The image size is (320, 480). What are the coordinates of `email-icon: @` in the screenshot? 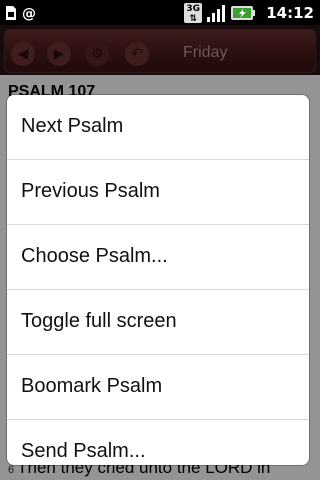 It's located at (29, 13).